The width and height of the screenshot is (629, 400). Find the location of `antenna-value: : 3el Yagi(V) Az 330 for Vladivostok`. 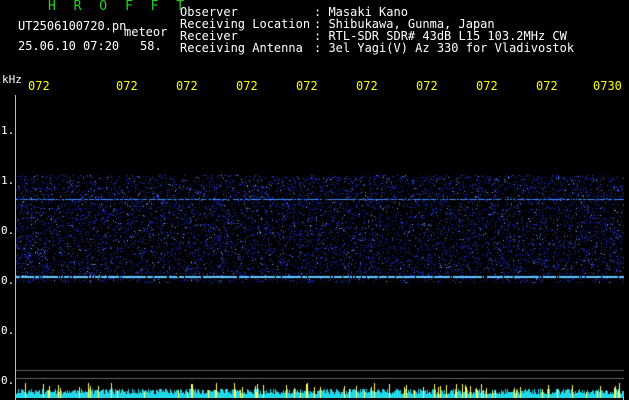

antenna-value: : 3el Yagi(V) Az 330 for Vladivostok is located at coordinates (444, 48).